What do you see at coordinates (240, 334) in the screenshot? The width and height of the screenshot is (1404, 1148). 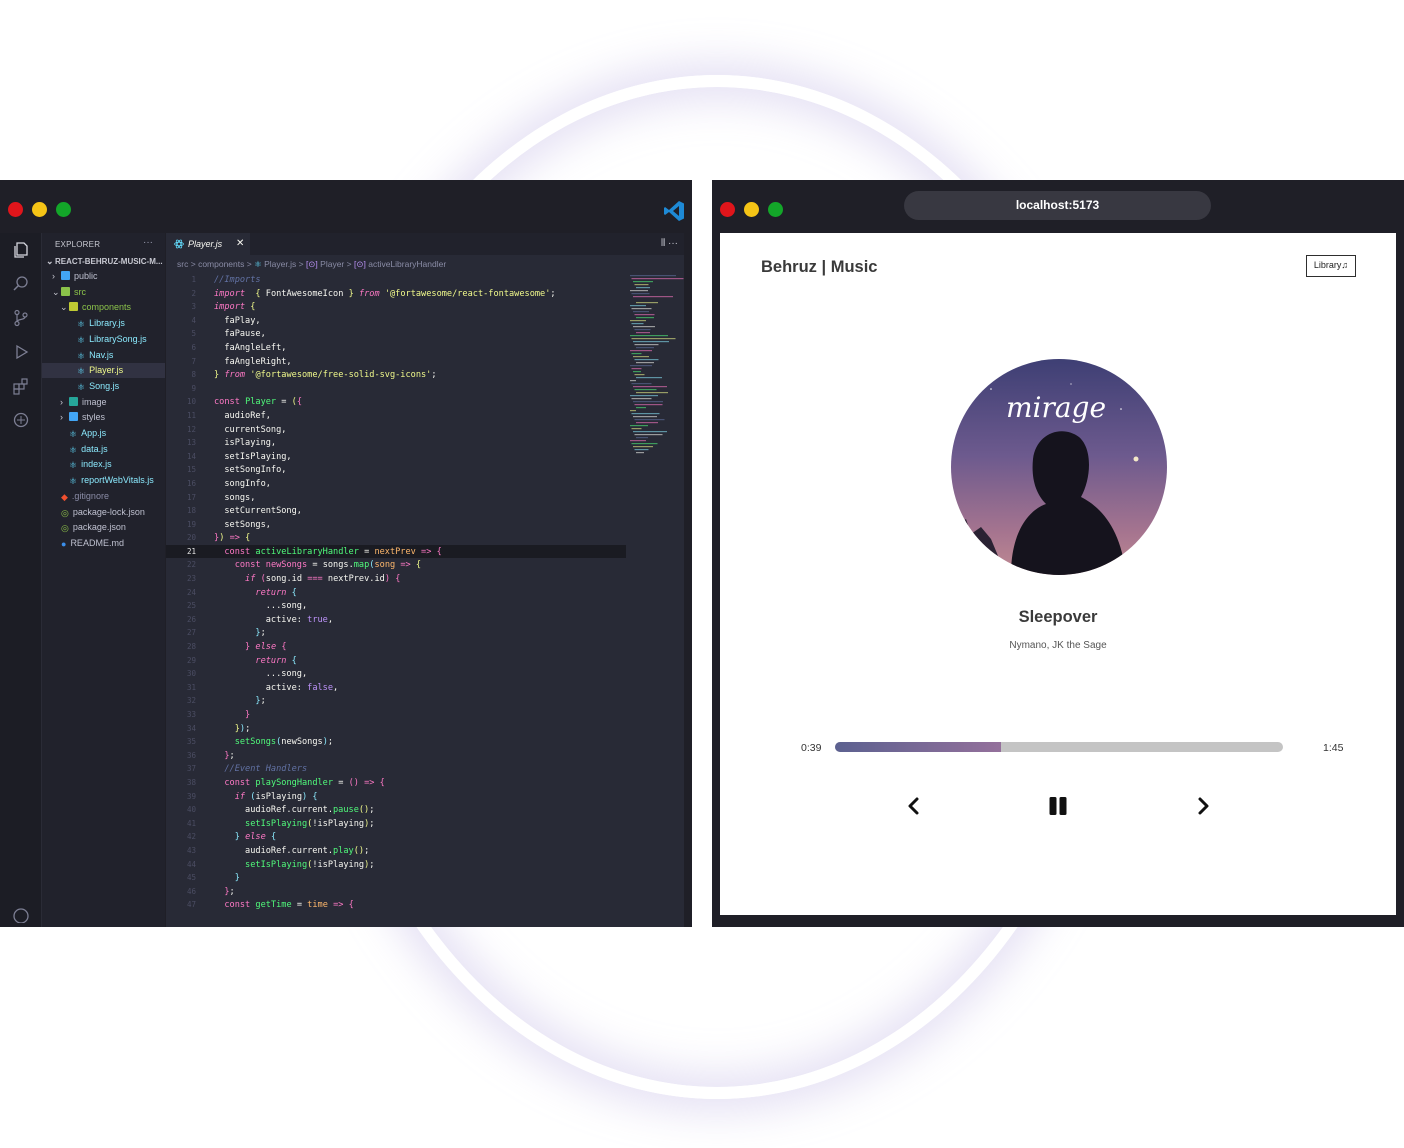 I see `code-token: faPause,` at bounding box center [240, 334].